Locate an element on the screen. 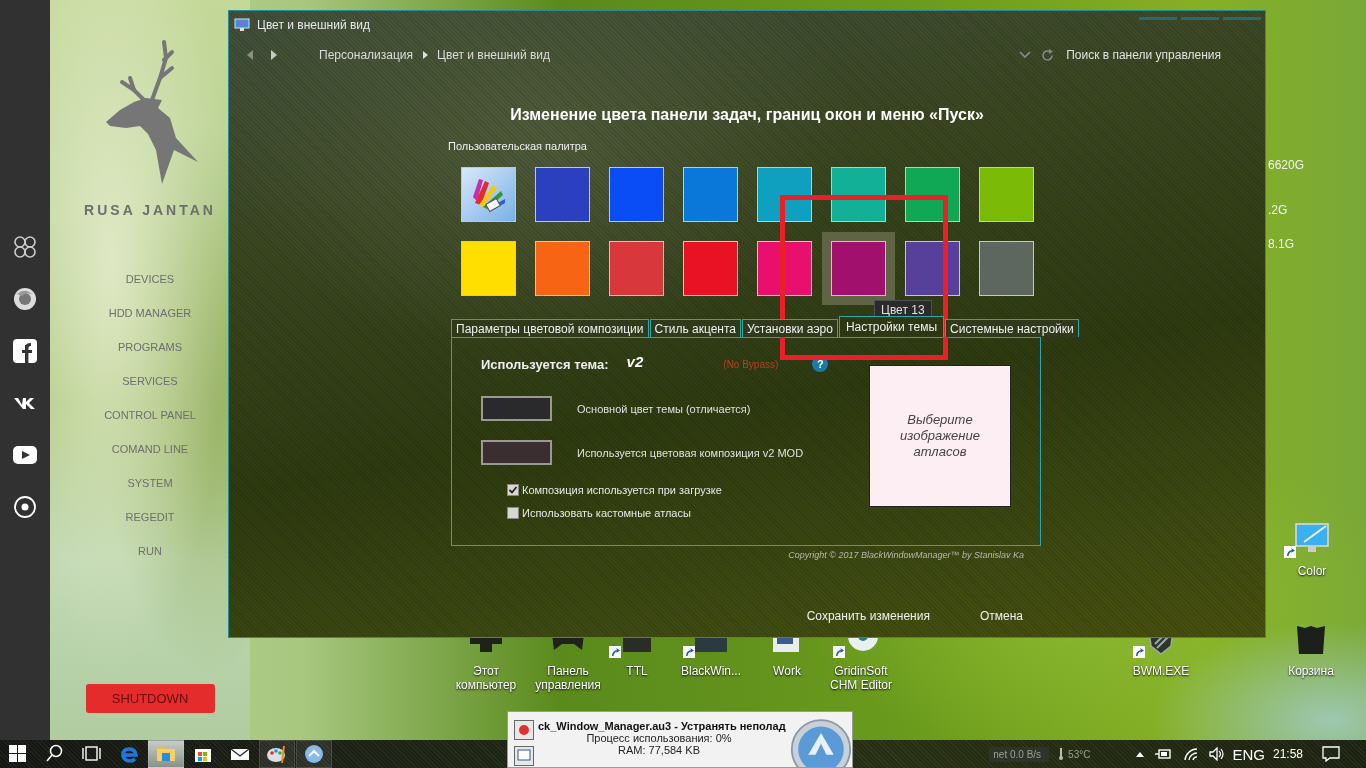  dialog-button: Сохранить изменения is located at coordinates (868, 616).